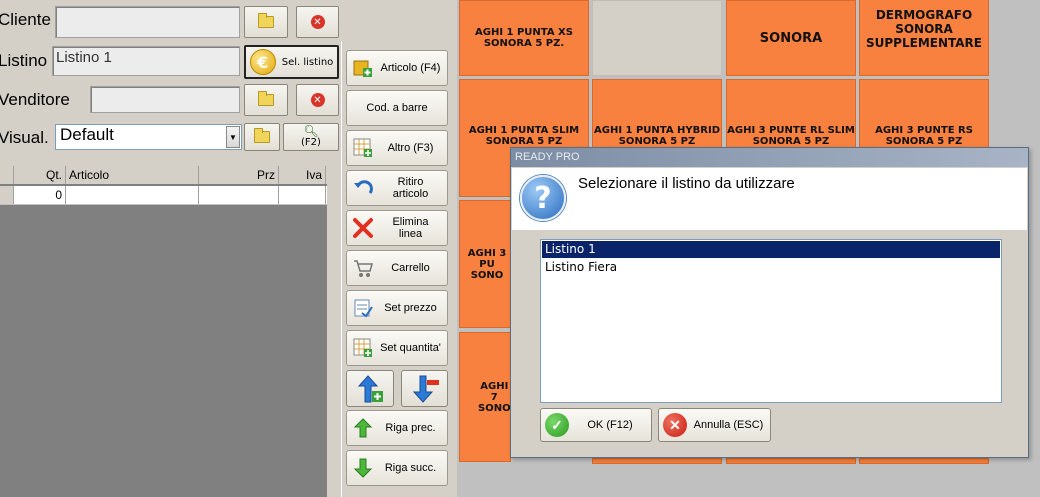 This screenshot has height=497, width=1040. Describe the element at coordinates (307, 62) in the screenshot. I see `sel-listino-label: Sel. listino` at that location.